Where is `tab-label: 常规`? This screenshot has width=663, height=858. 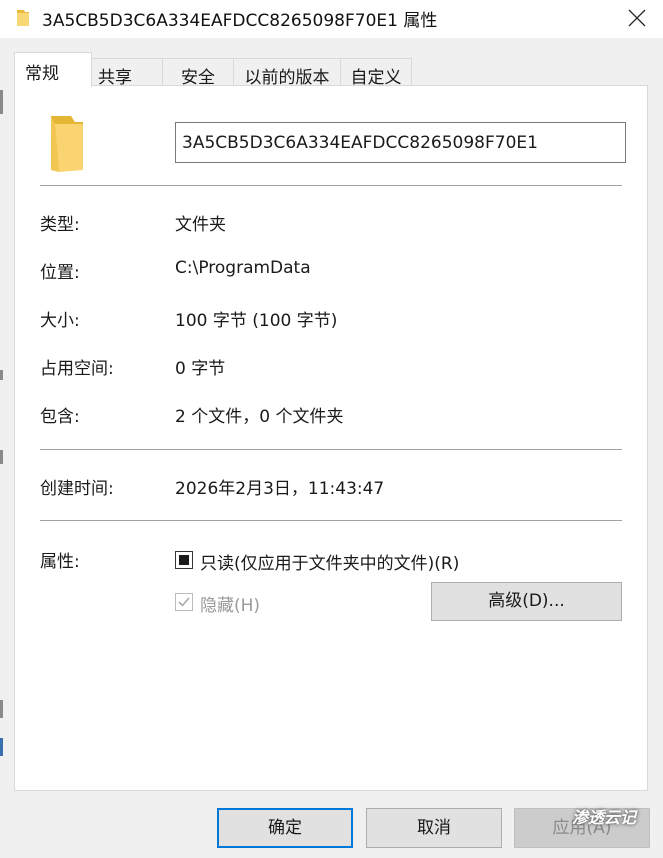 tab-label: 常规 is located at coordinates (42, 74).